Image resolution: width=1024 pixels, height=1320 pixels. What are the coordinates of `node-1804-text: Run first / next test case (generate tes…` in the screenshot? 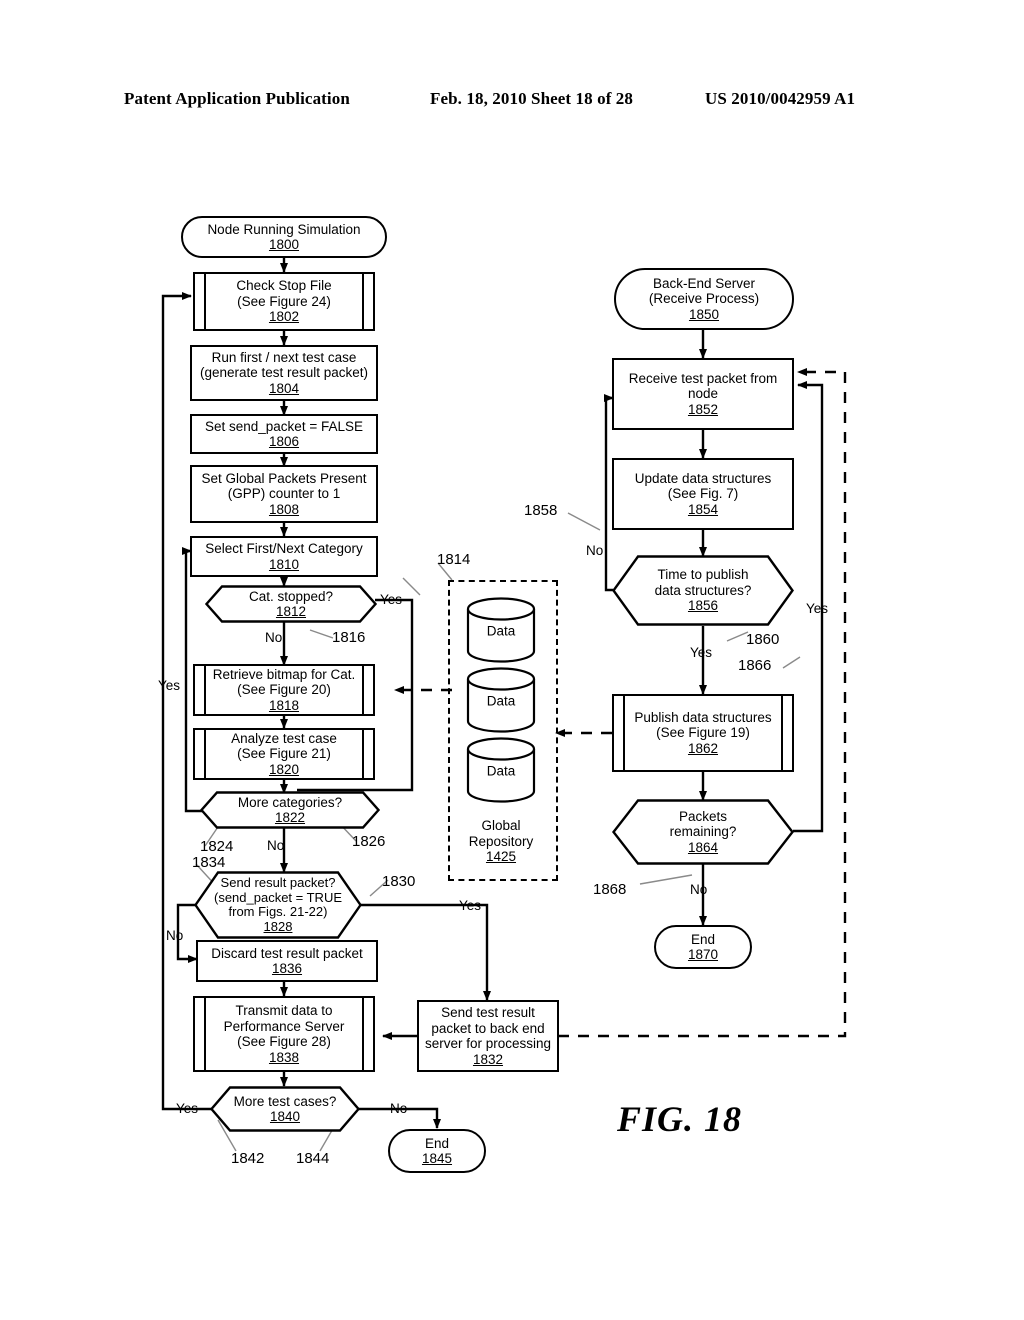 It's located at (284, 365).